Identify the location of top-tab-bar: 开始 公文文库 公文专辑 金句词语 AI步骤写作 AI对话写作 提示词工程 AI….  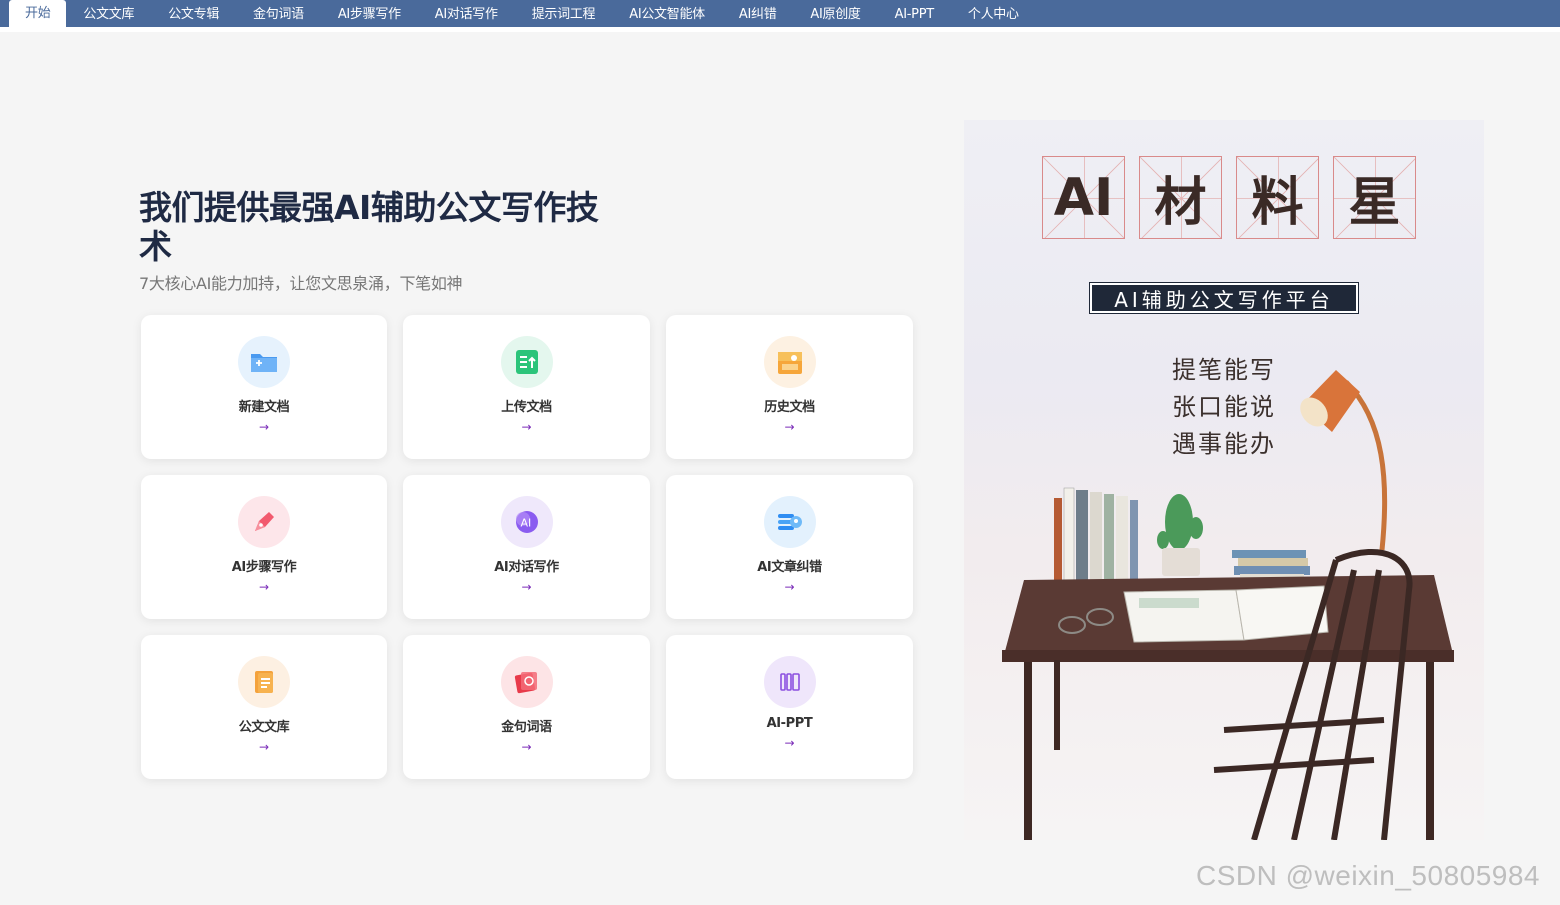
(780, 13).